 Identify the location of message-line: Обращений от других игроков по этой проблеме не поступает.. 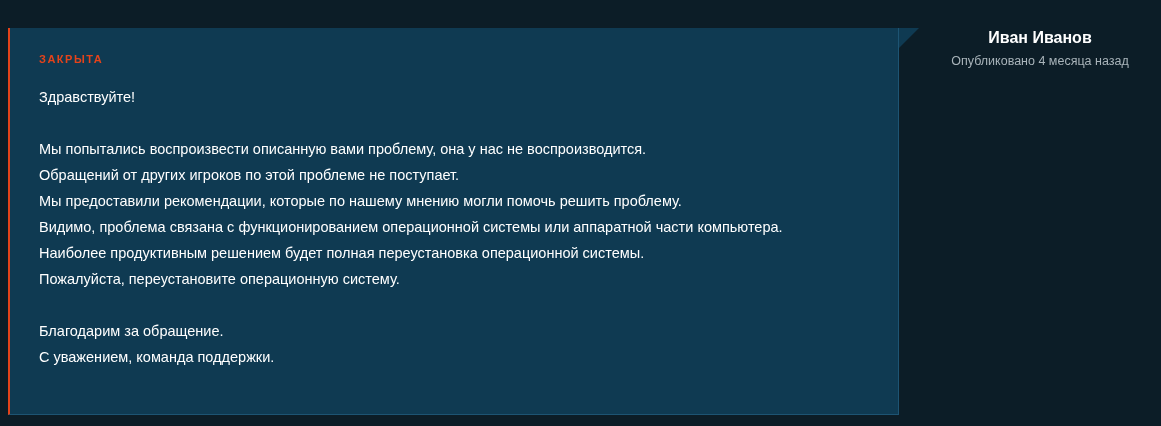
(249, 175).